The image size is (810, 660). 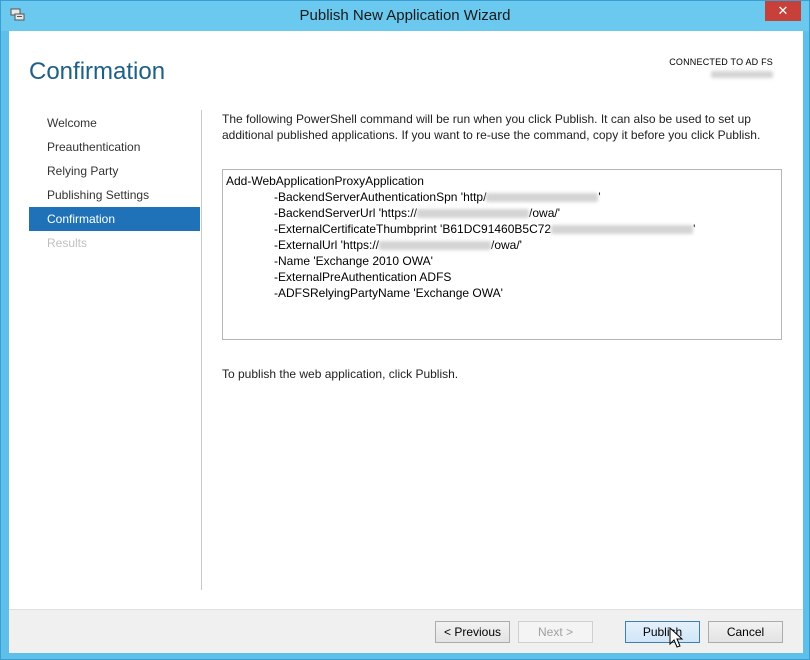 I want to click on nav-item-relying-party: Relying Party, so click(x=114, y=171).